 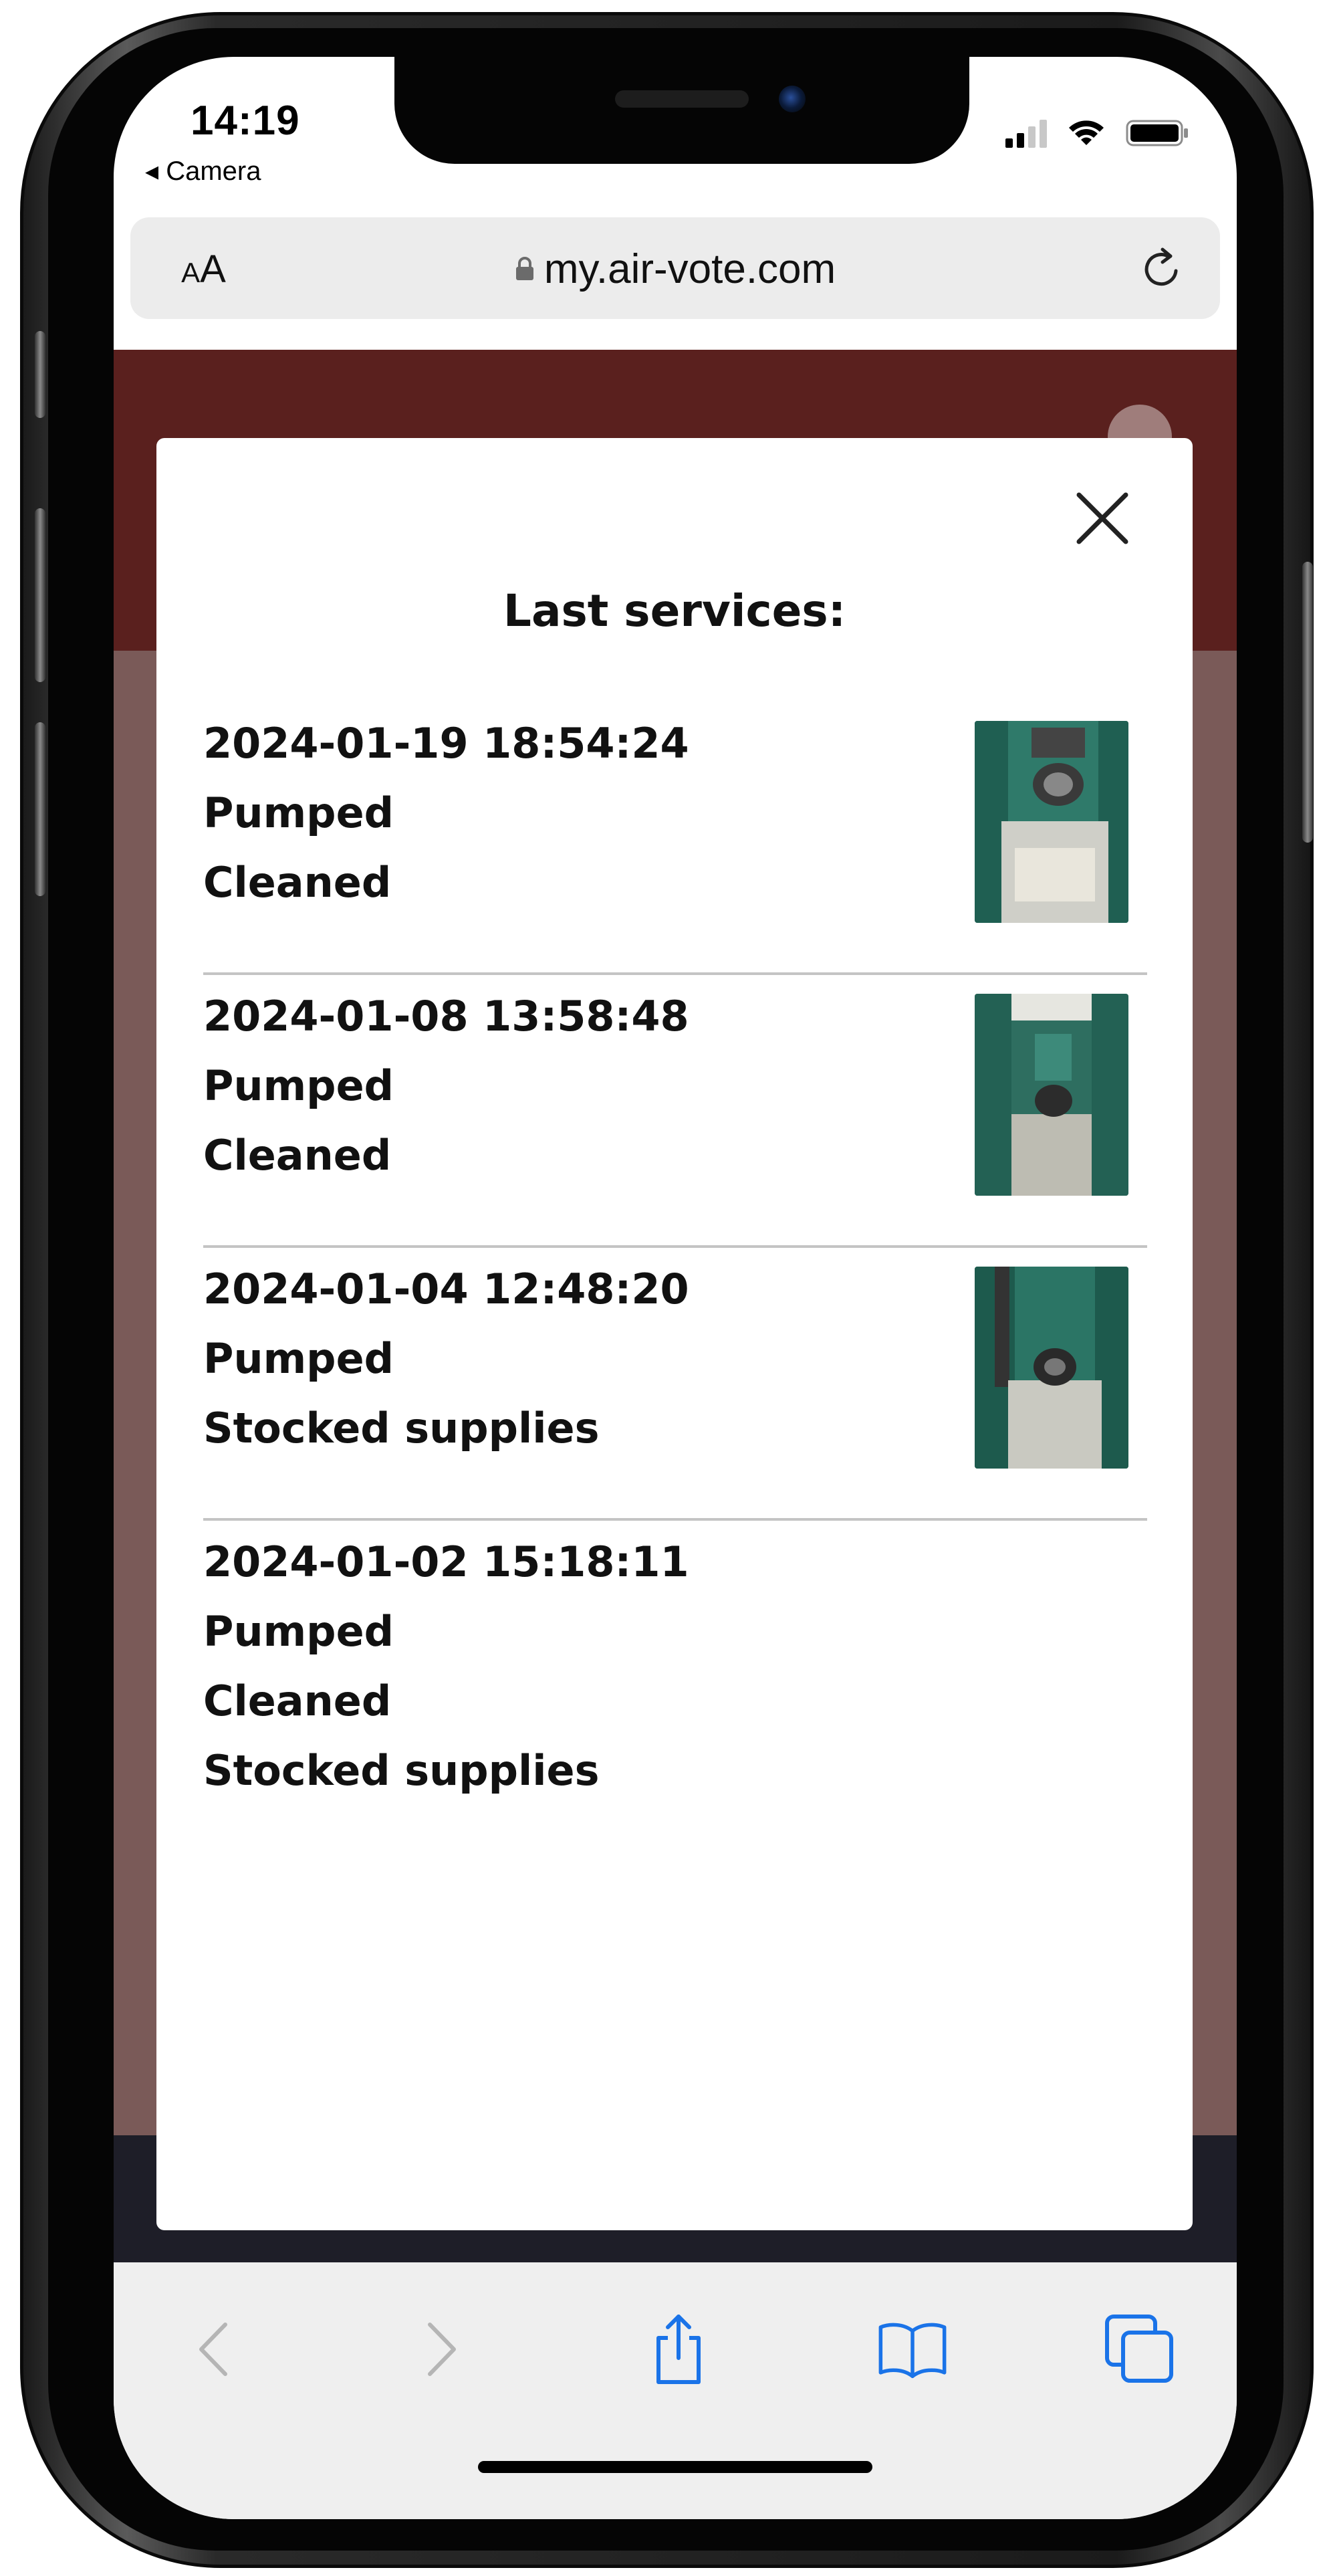 What do you see at coordinates (1157, 133) in the screenshot?
I see `battery-icon` at bounding box center [1157, 133].